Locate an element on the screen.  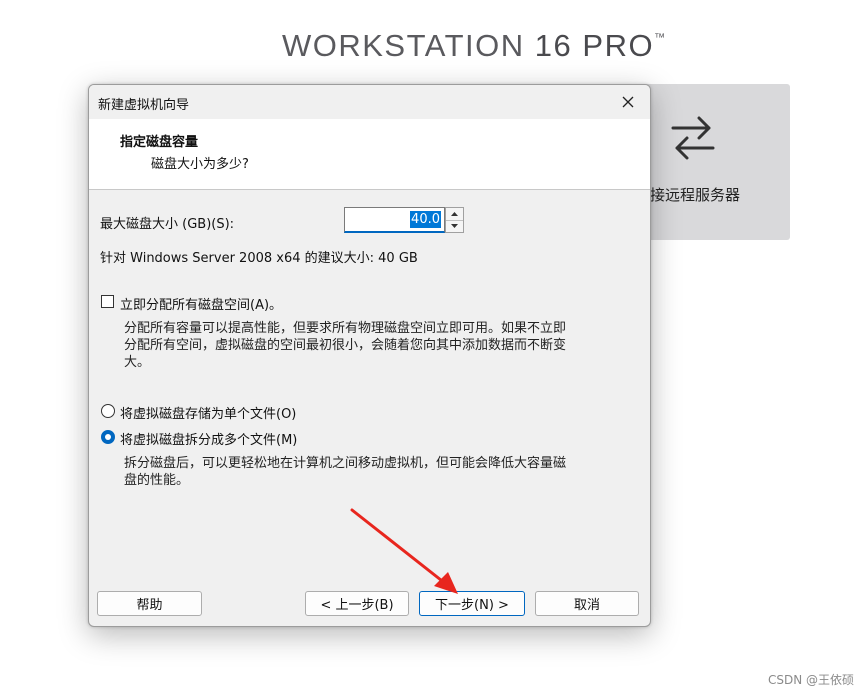
max-disk-size-label: 最大磁盘大小 (GB)(S): is located at coordinates (167, 224).